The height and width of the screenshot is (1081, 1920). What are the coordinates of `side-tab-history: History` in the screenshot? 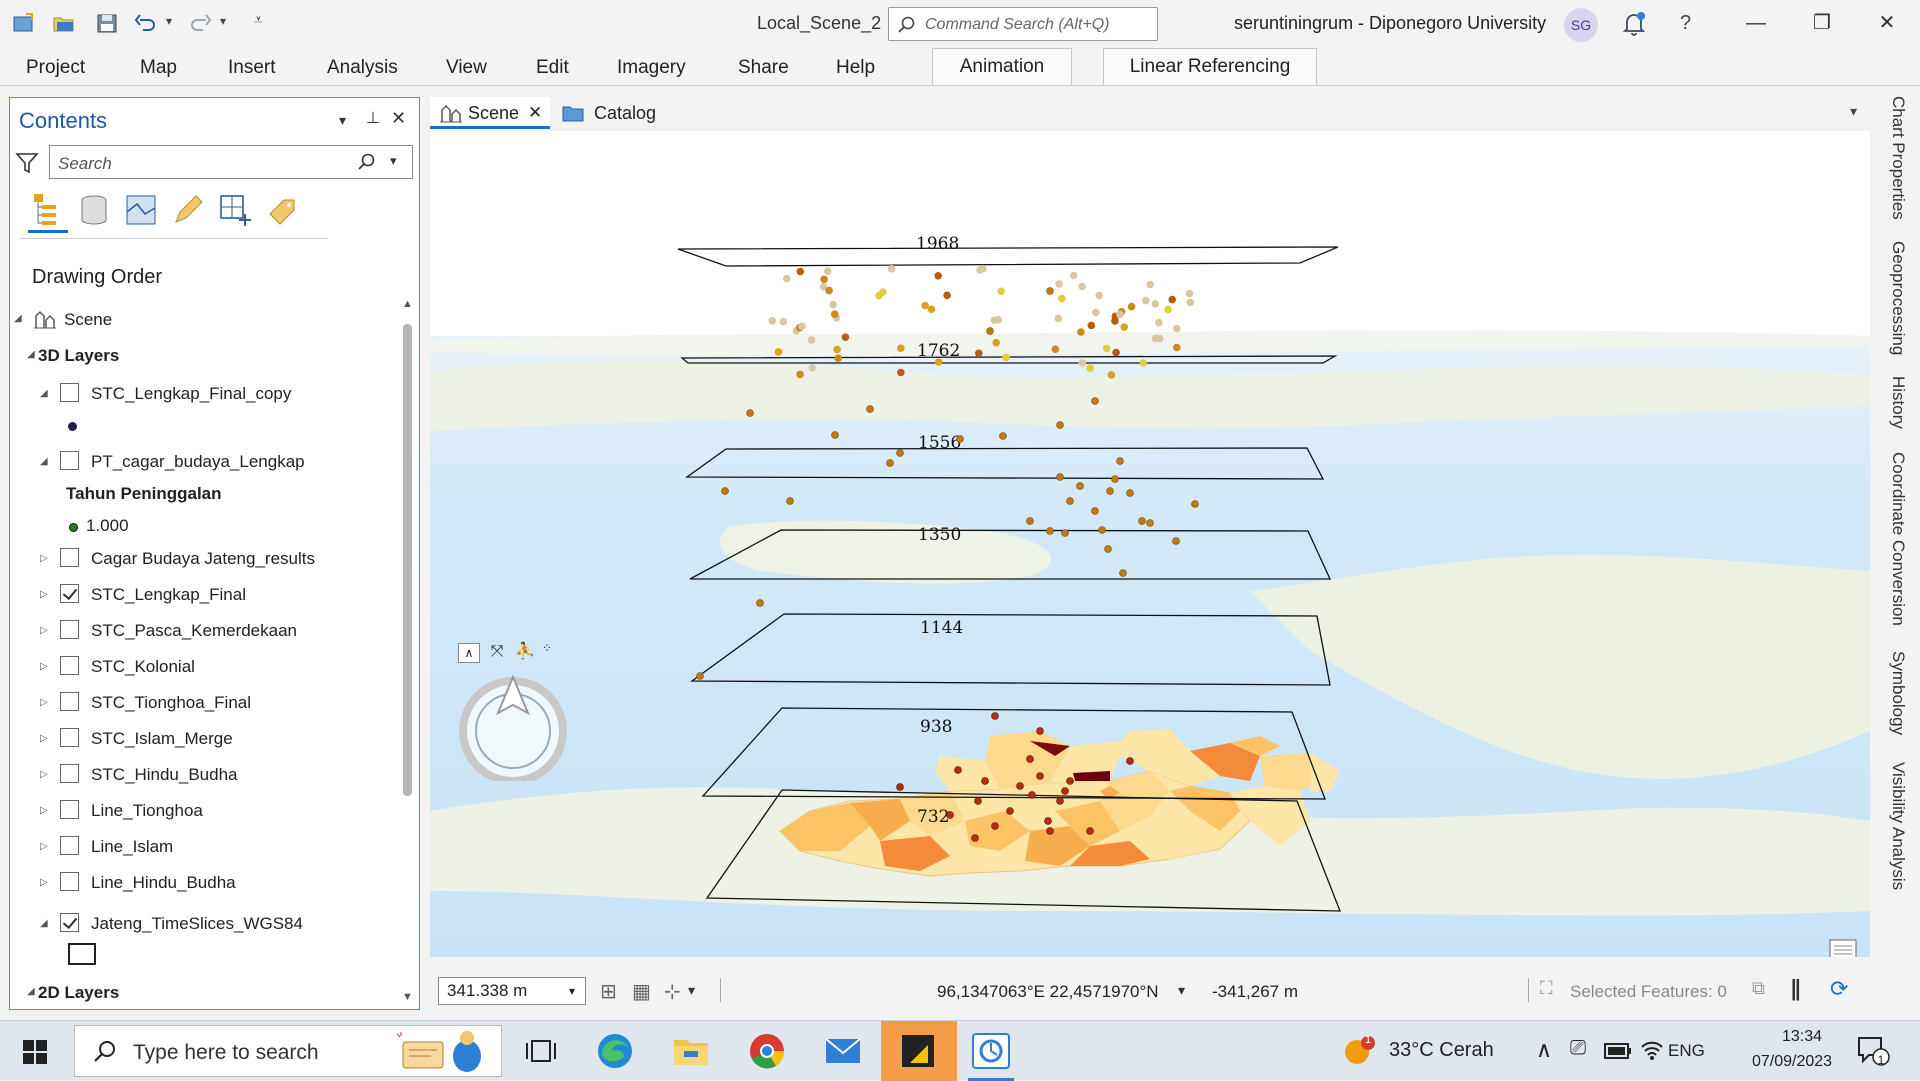 It's located at (1898, 402).